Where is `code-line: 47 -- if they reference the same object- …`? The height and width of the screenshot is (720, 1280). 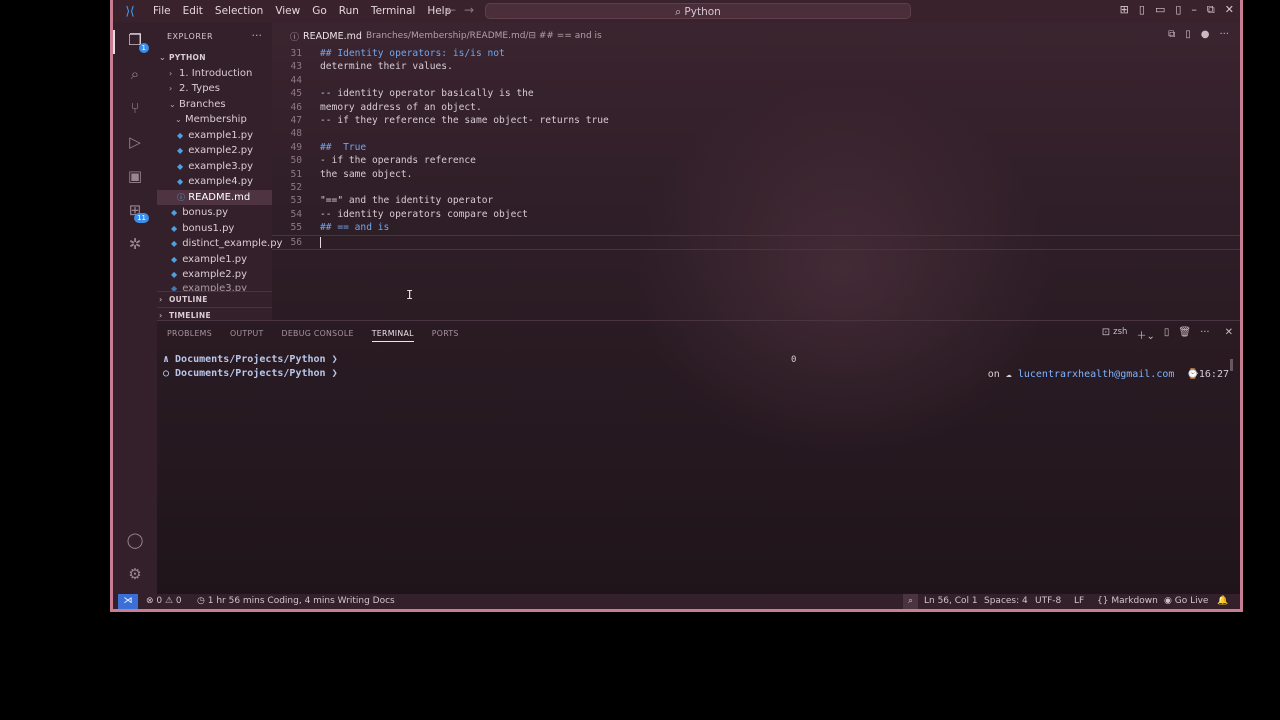
code-line: 47 -- if they reference the same object- … is located at coordinates (756, 120).